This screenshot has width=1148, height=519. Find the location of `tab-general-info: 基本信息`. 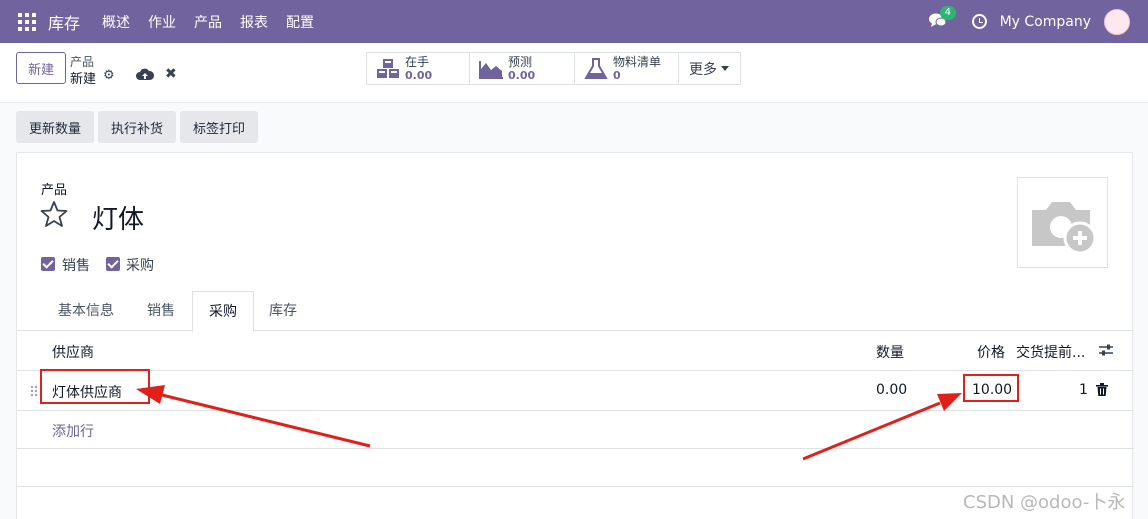

tab-general-info: 基本信息 is located at coordinates (86, 311).